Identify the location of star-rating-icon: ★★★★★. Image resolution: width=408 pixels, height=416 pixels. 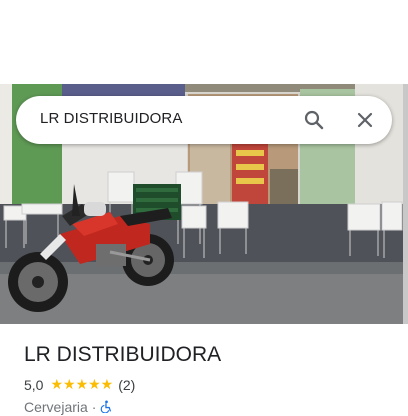
(82, 384).